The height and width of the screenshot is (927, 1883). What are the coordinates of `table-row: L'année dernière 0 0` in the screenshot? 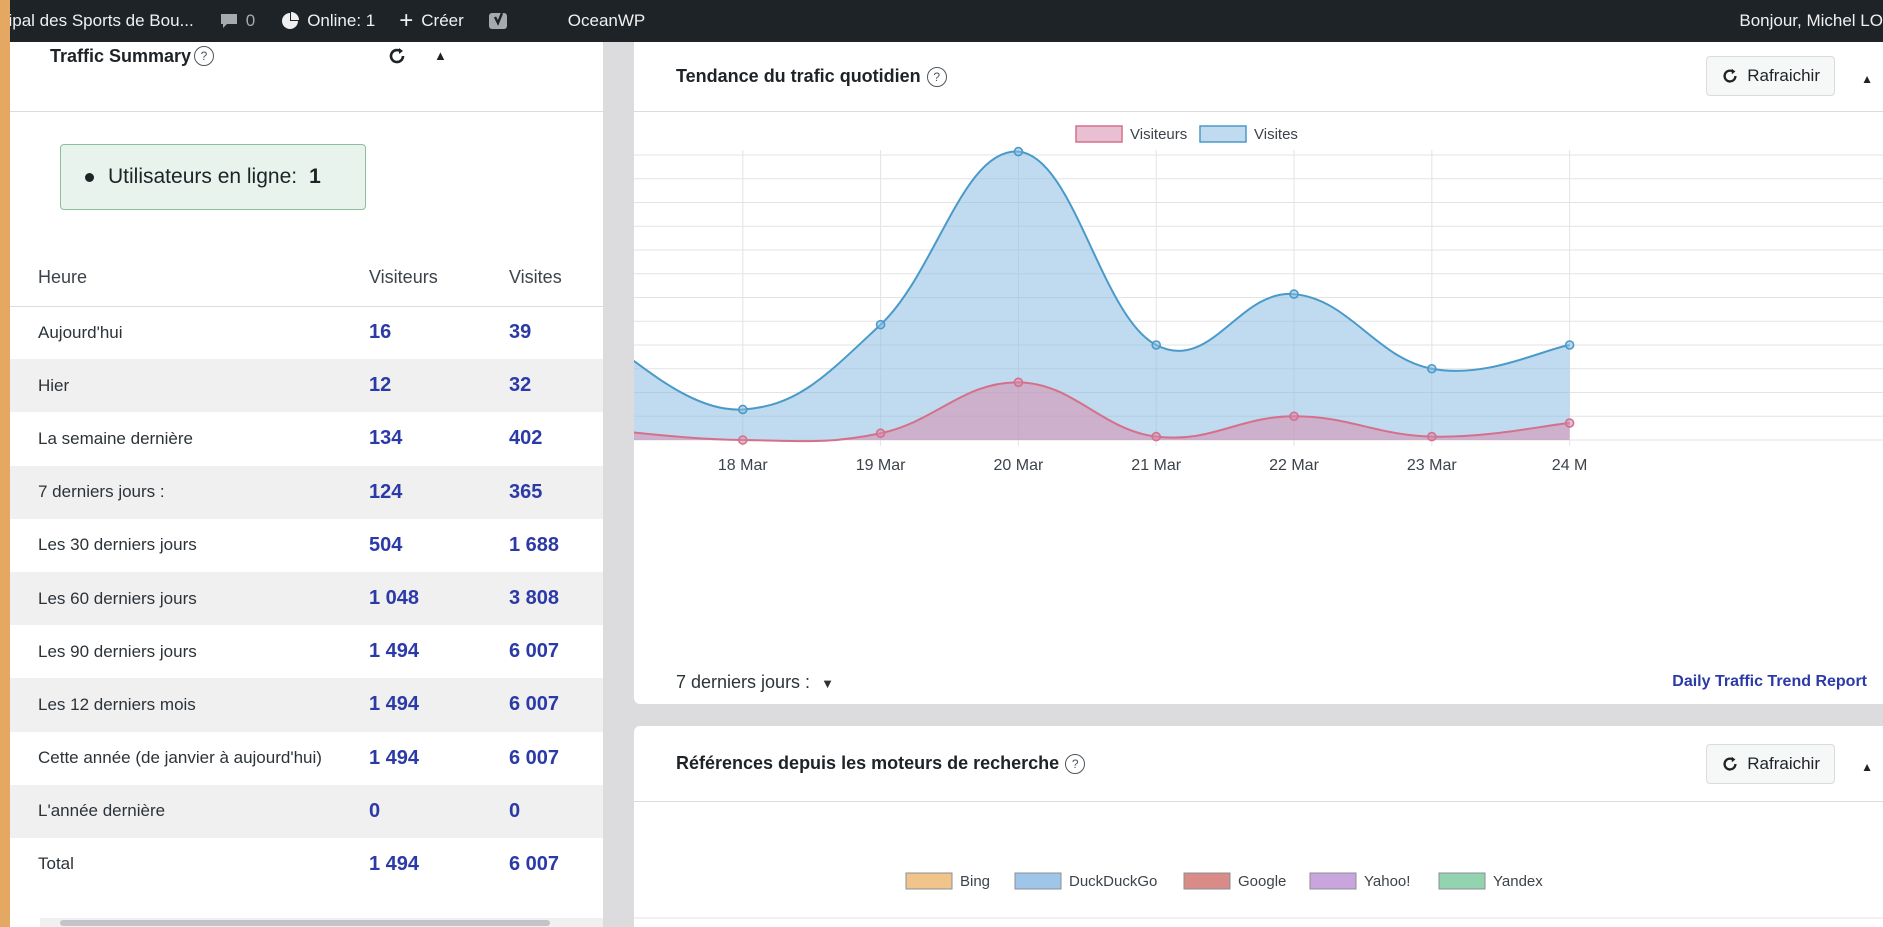 It's located at (306, 811).